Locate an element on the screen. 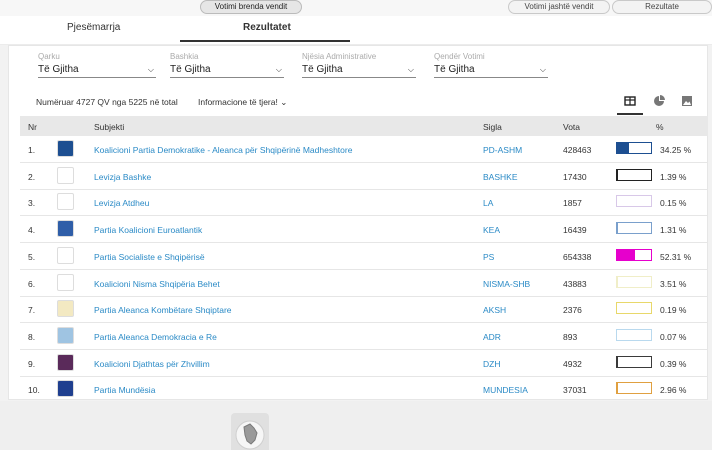 This screenshot has height=450, width=712. pie-chart-icon is located at coordinates (659, 101).